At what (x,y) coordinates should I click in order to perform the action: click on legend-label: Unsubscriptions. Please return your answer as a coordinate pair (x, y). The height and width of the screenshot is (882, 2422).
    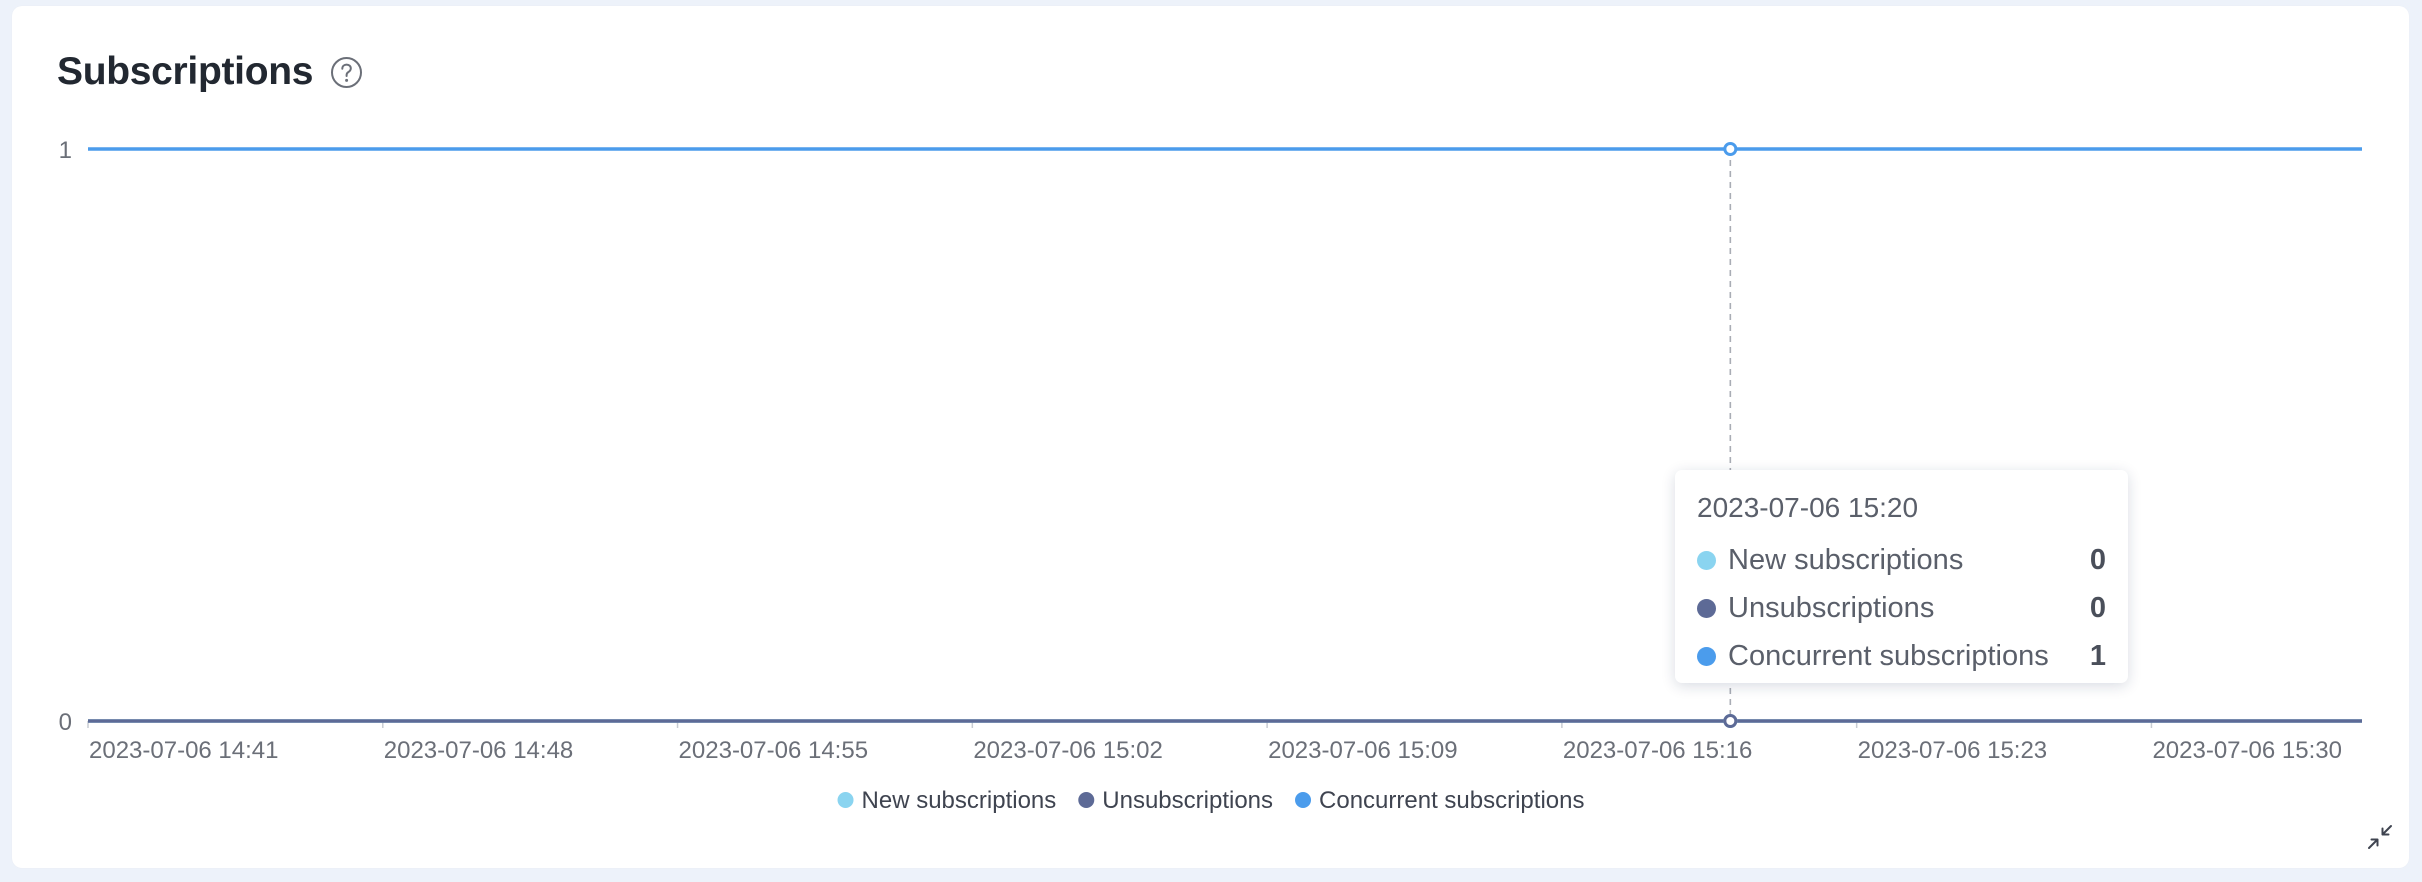
    Looking at the image, I should click on (1187, 800).